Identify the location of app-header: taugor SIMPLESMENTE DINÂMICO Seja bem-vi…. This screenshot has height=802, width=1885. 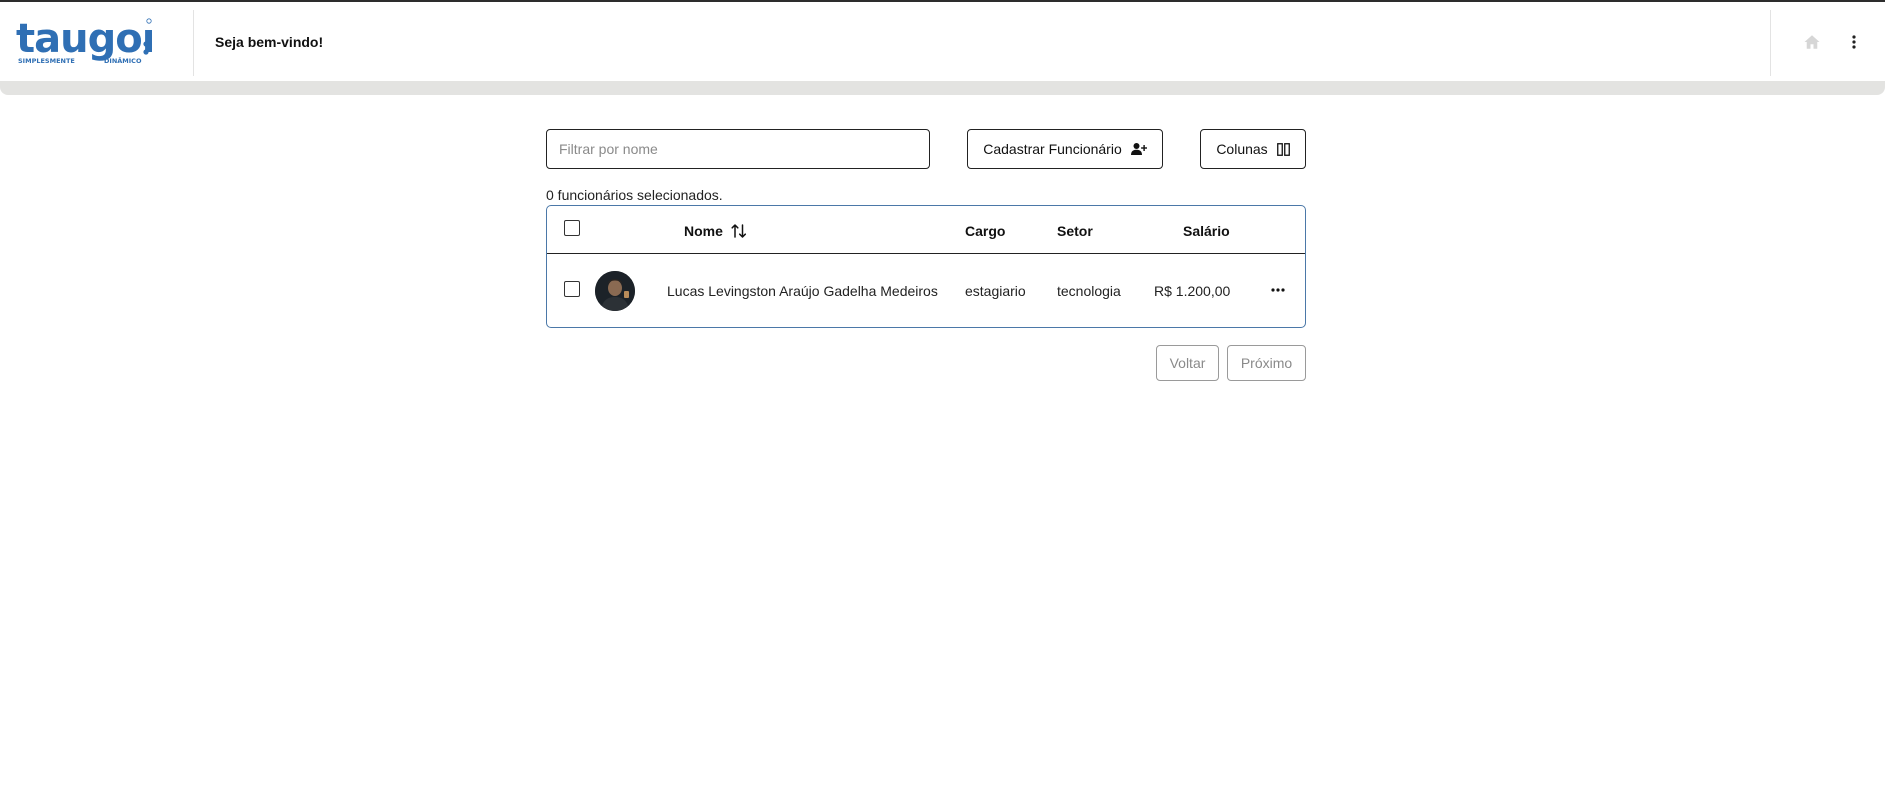
(942, 42).